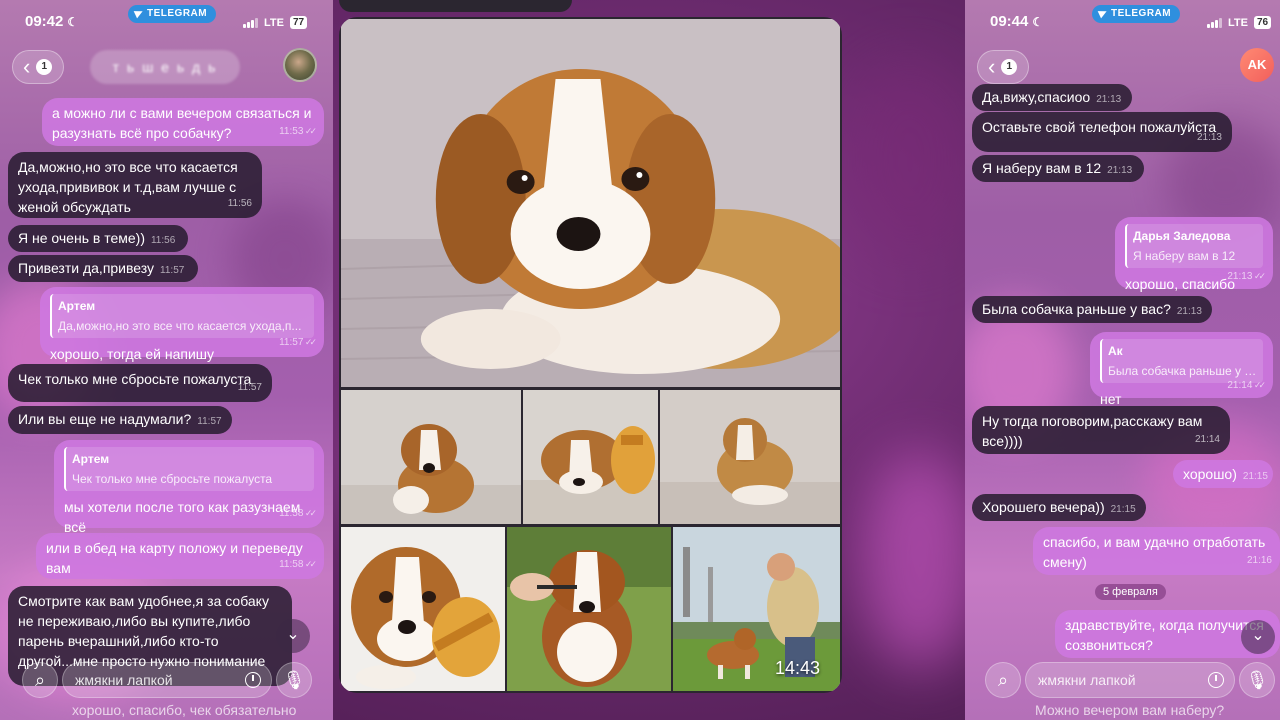 This screenshot has width=1280, height=720. Describe the element at coordinates (120, 420) in the screenshot. I see `message-bubble: Или вы еще не надумали? 11:57` at that location.